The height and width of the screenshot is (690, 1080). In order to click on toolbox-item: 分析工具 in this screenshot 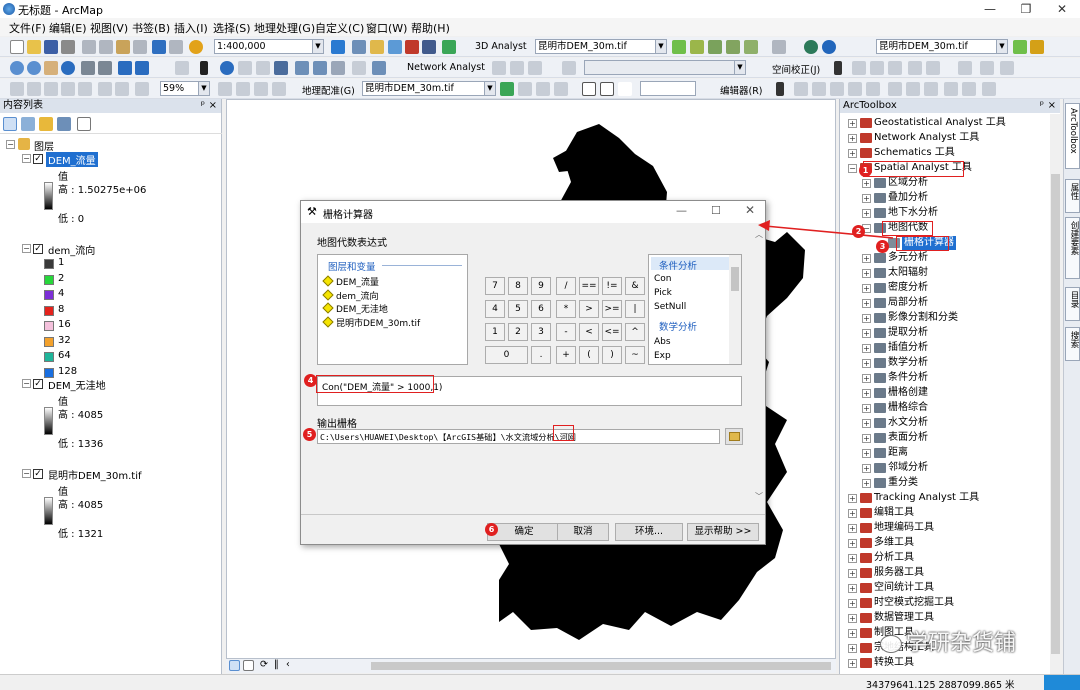, I will do `click(894, 558)`.